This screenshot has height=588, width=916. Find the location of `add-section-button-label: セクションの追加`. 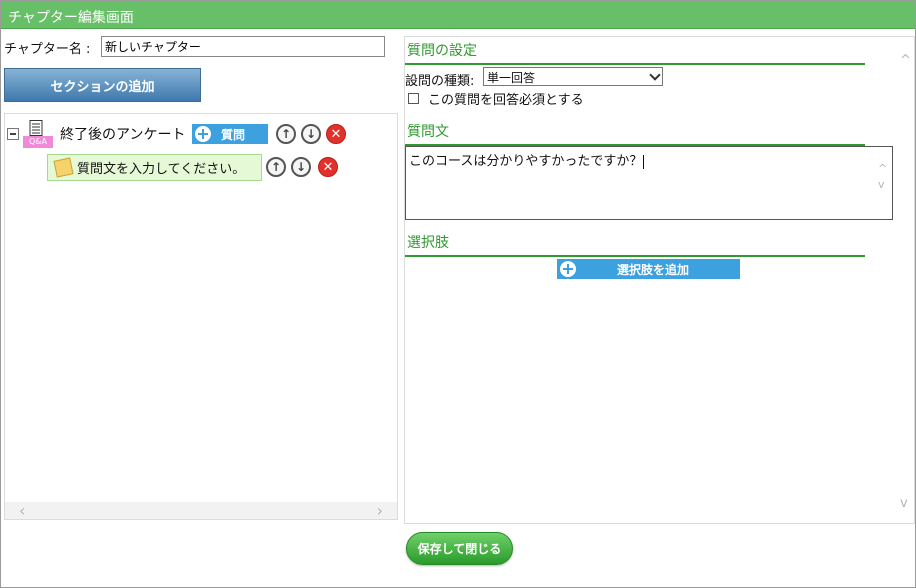

add-section-button-label: セクションの追加 is located at coordinates (102, 87).